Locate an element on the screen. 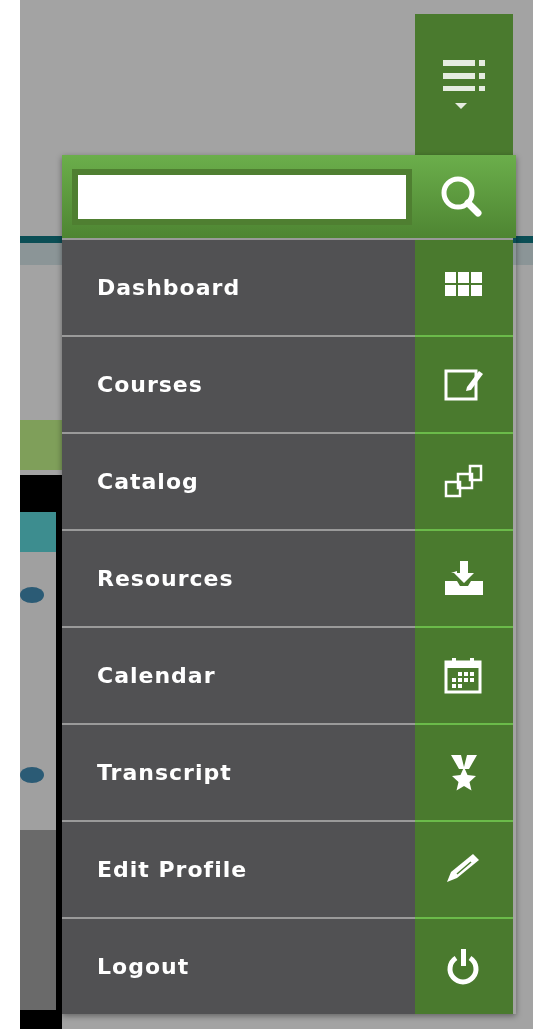  list-icon is located at coordinates (464, 85).